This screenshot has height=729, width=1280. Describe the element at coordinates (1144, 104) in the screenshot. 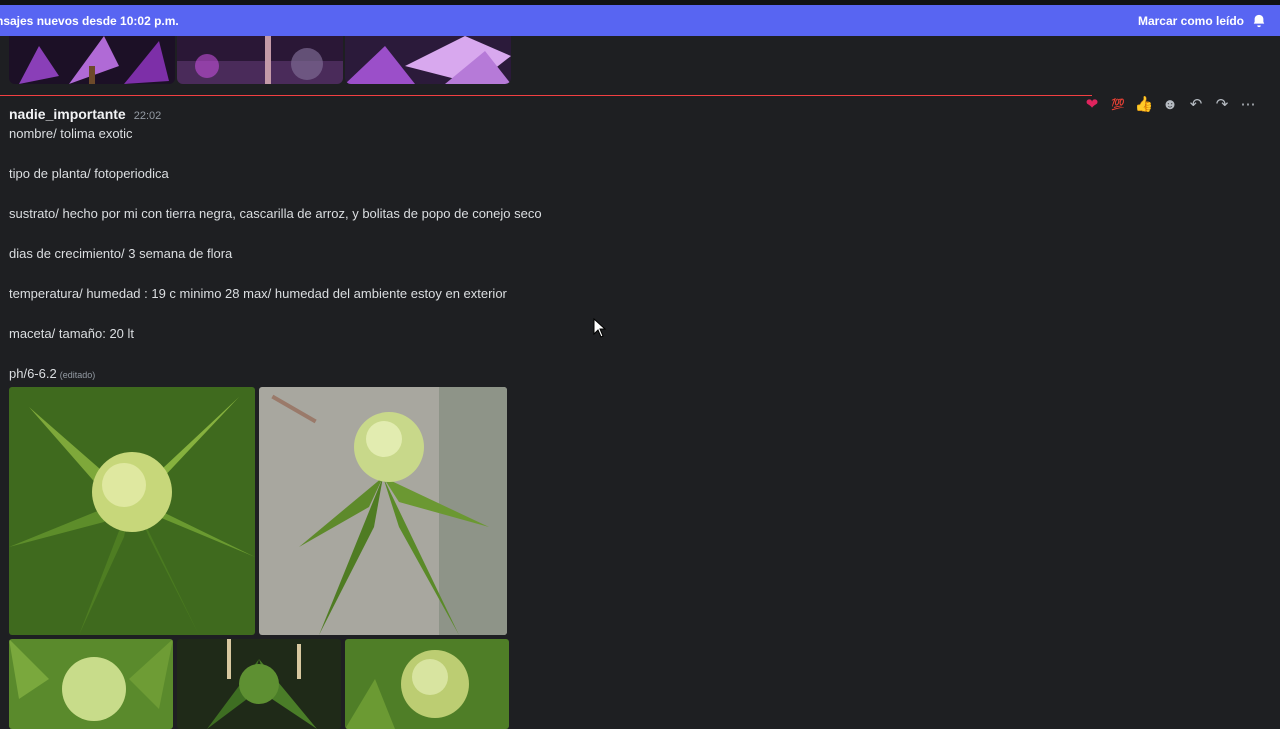

I see `thumbs-up-icon: 👍` at that location.